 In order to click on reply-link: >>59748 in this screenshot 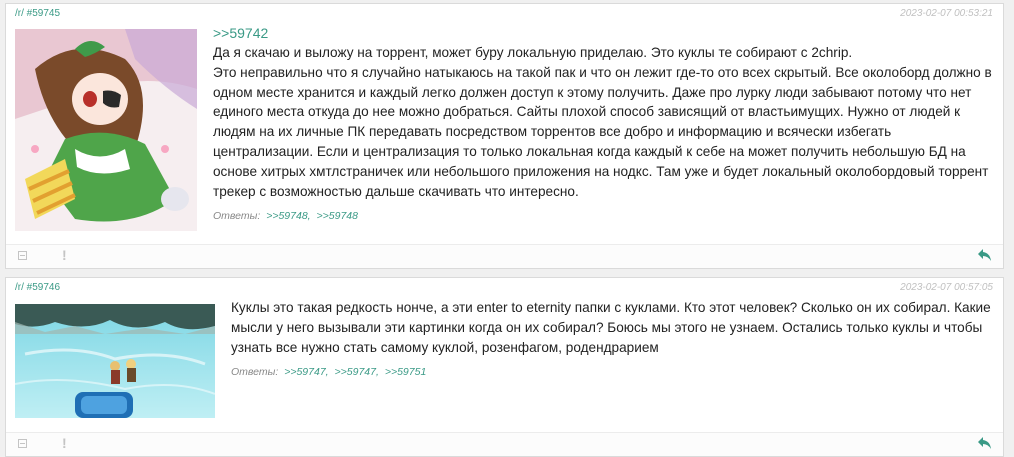, I will do `click(337, 216)`.